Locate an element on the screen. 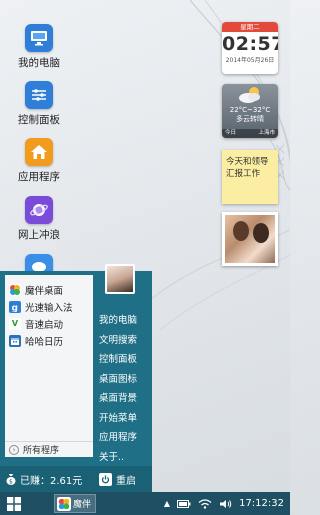  desktop-icon-applications: 应用程序 is located at coordinates (39, 161).